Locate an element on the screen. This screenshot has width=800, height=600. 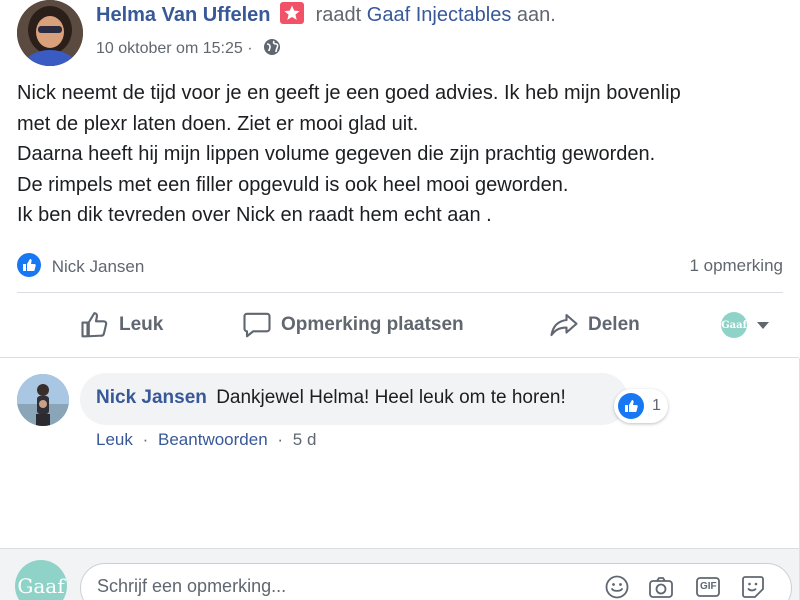
gif-label: GIF is located at coordinates (708, 586).